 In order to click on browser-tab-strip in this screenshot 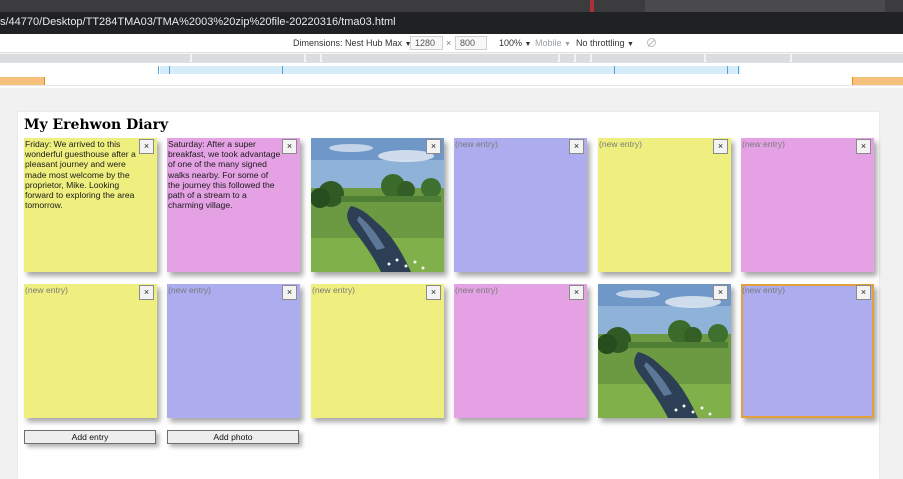, I will do `click(451, 6)`.